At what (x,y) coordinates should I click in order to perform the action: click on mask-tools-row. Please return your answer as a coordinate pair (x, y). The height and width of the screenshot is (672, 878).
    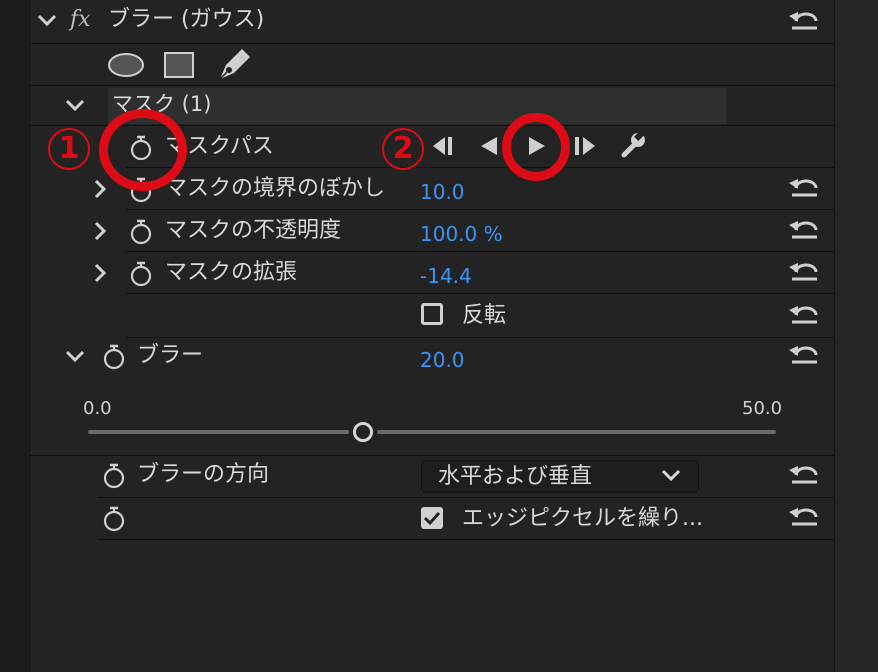
    Looking at the image, I should click on (432, 65).